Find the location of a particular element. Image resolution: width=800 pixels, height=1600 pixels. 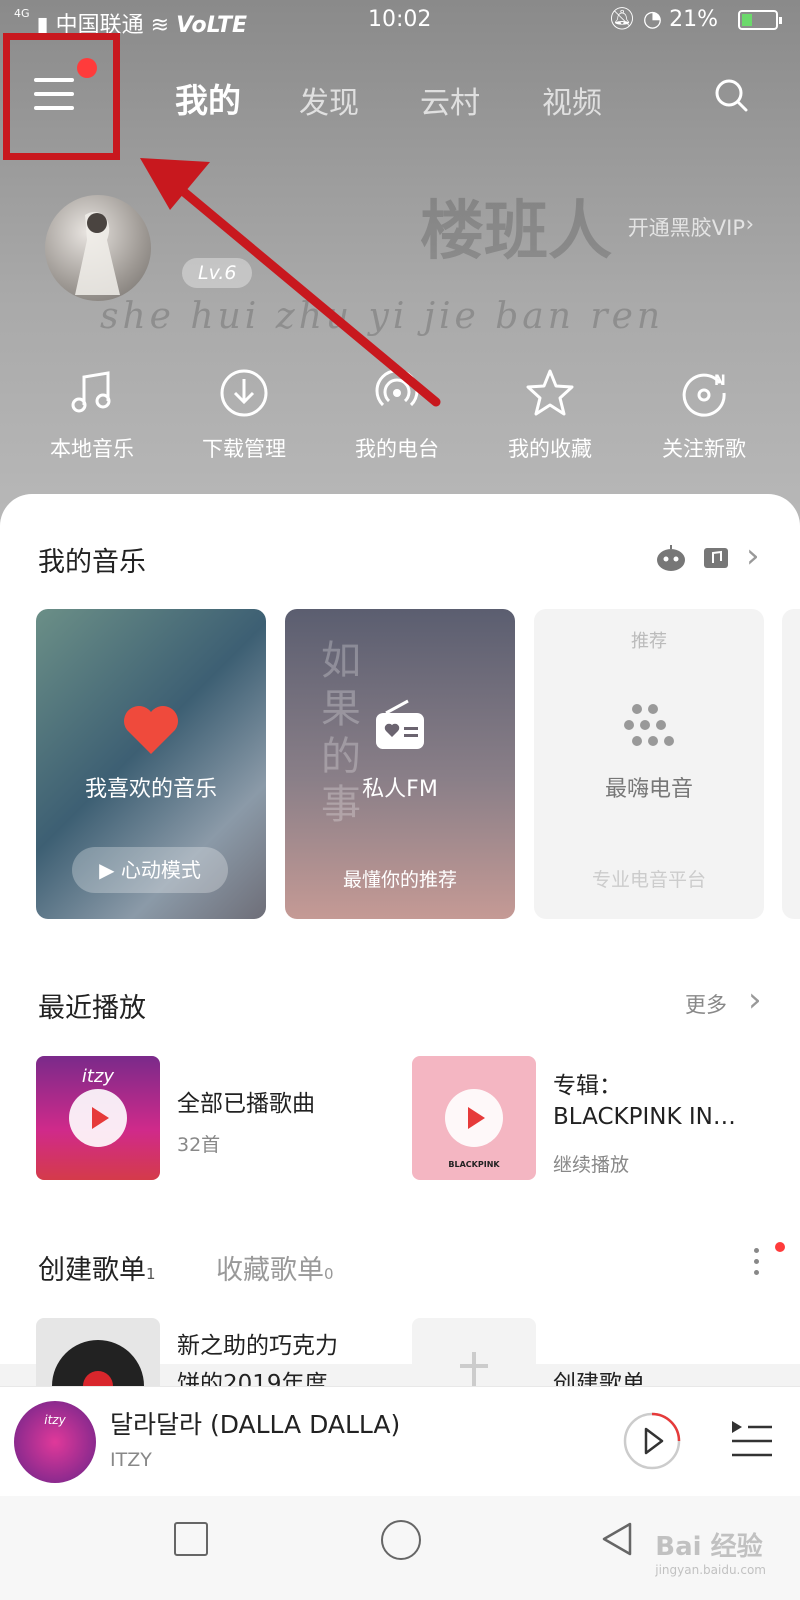

now-playing-bar: itzy 달라달라 (DALLA DALLA) ITZY is located at coordinates (400, 1441).